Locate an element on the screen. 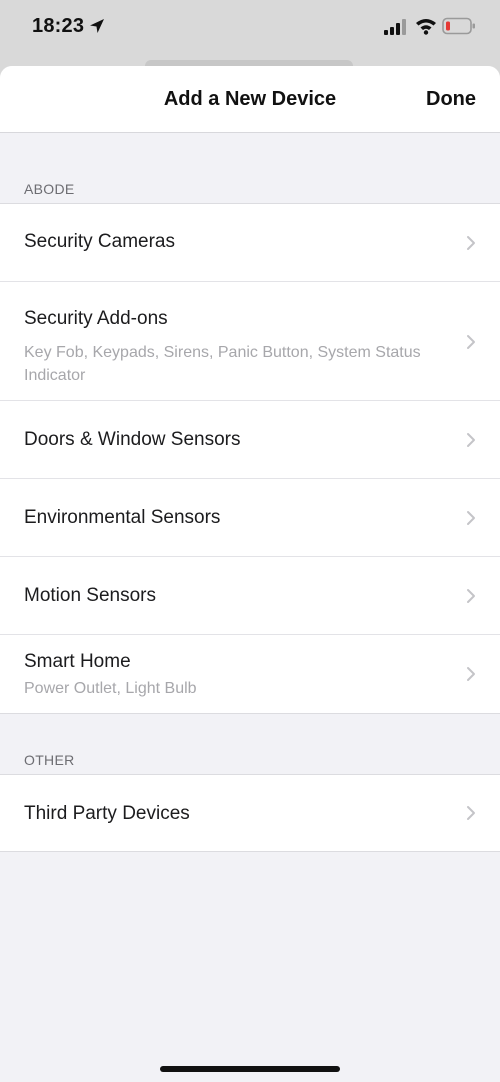 The image size is (500, 1082). navigation-bar: Add a New Device Done is located at coordinates (250, 99).